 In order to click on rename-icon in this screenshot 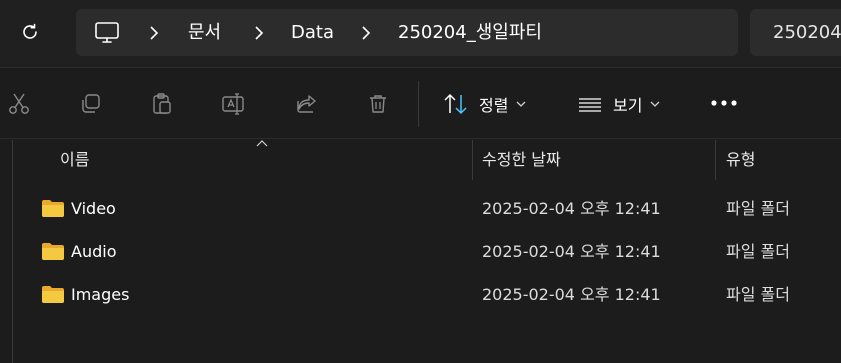, I will do `click(233, 104)`.